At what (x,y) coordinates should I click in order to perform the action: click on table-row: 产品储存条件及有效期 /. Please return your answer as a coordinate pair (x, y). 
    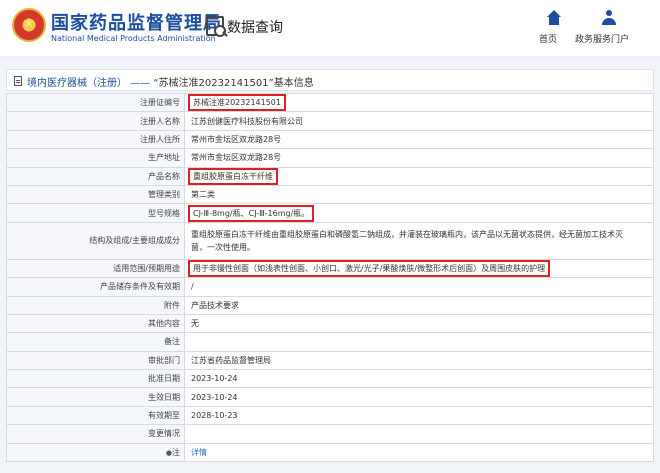
    Looking at the image, I should click on (330, 287).